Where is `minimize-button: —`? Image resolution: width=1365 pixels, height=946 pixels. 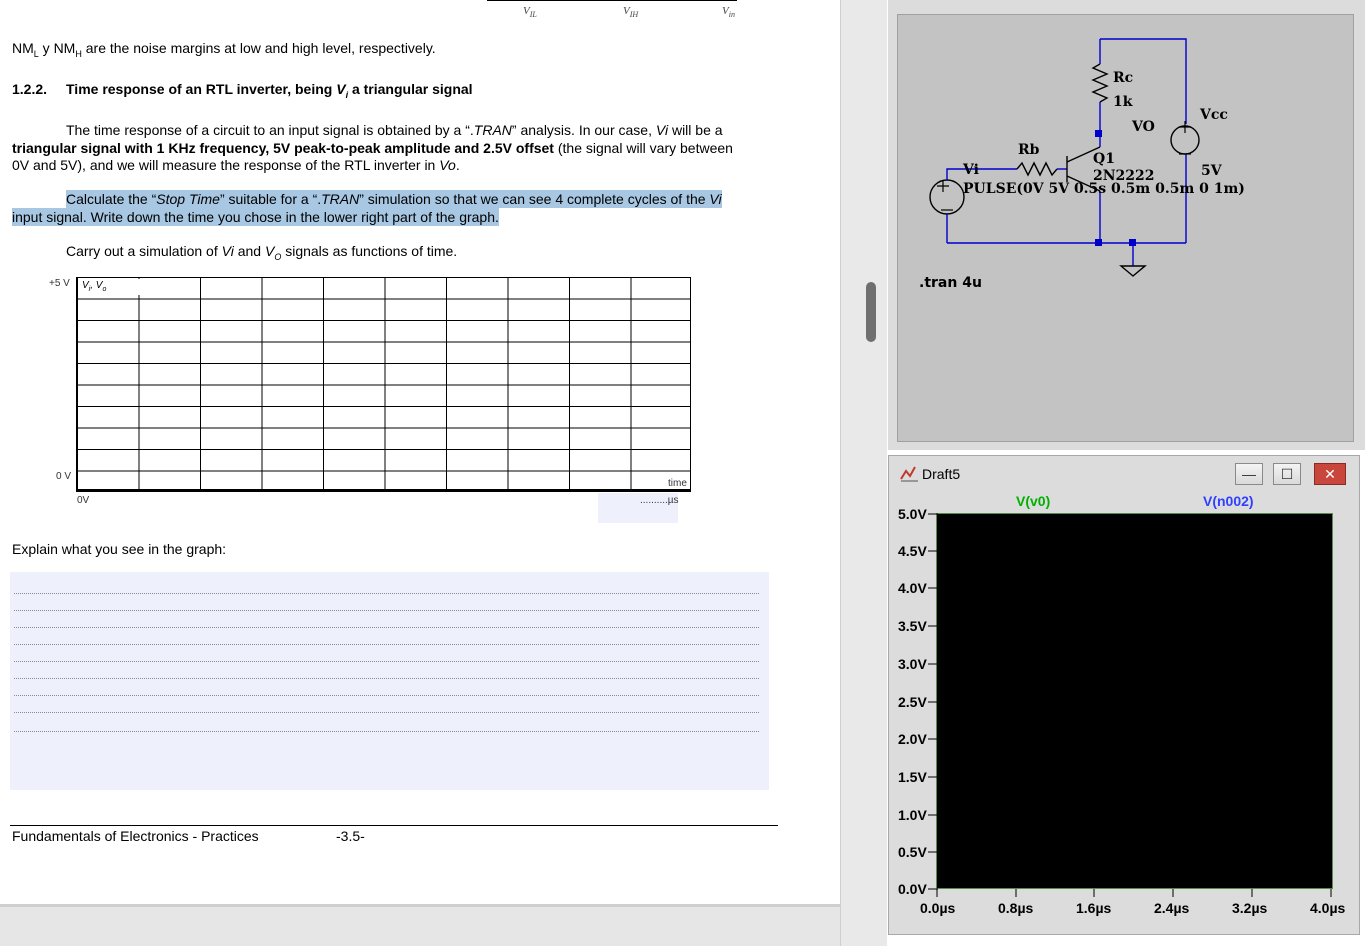 minimize-button: — is located at coordinates (1249, 474).